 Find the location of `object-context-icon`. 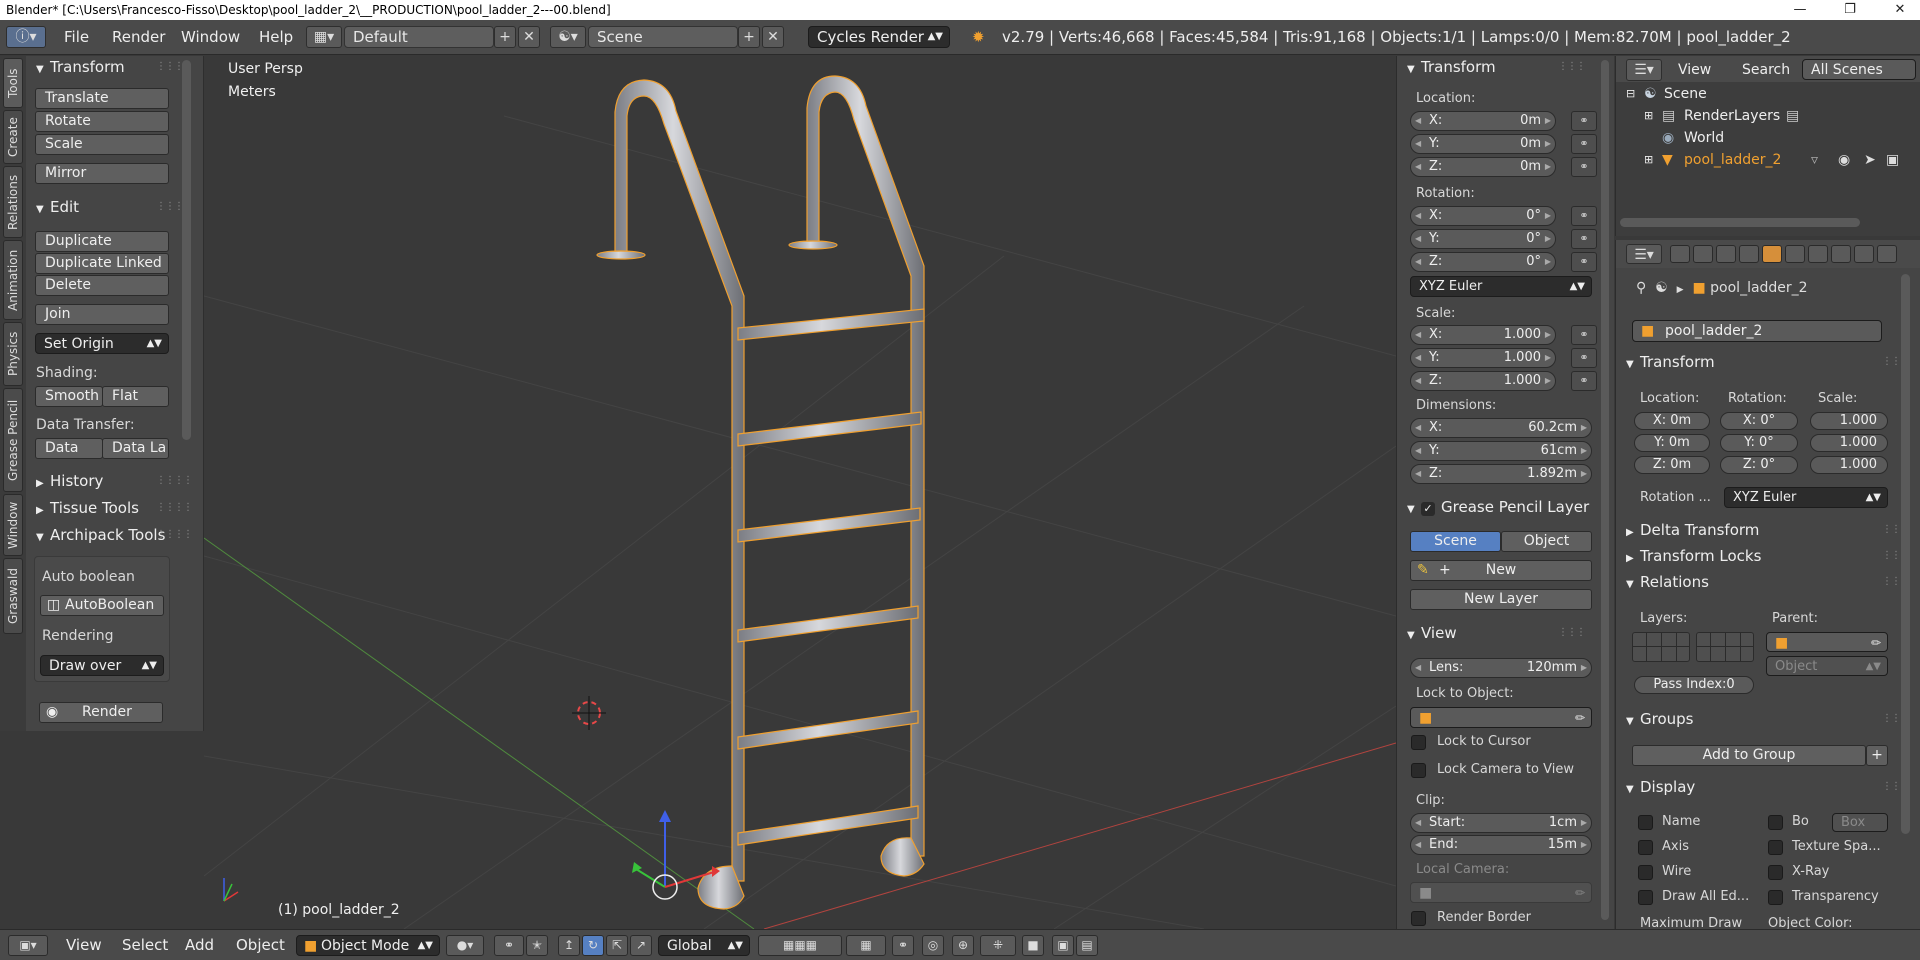

object-context-icon is located at coordinates (1772, 254).